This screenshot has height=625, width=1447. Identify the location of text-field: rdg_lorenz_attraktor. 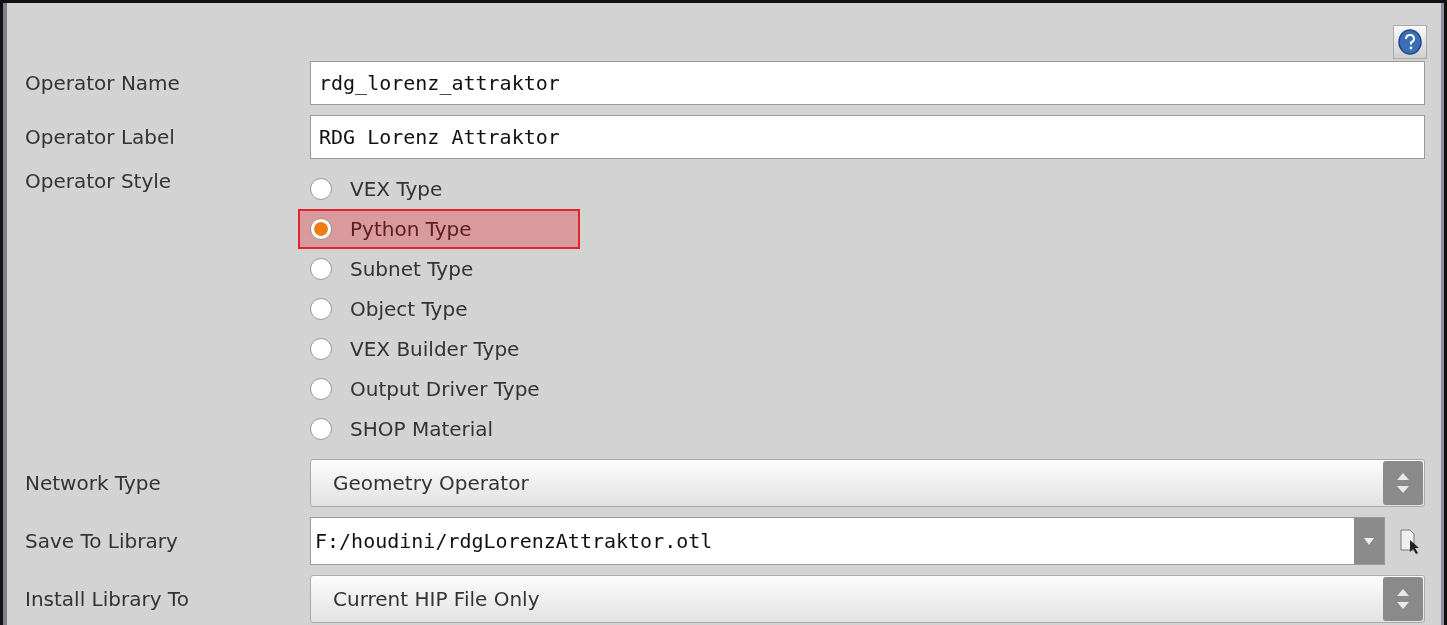
(867, 83).